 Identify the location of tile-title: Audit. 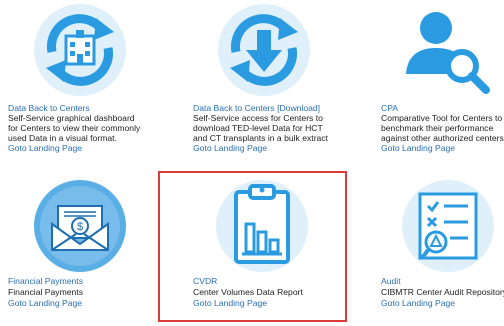
(391, 281).